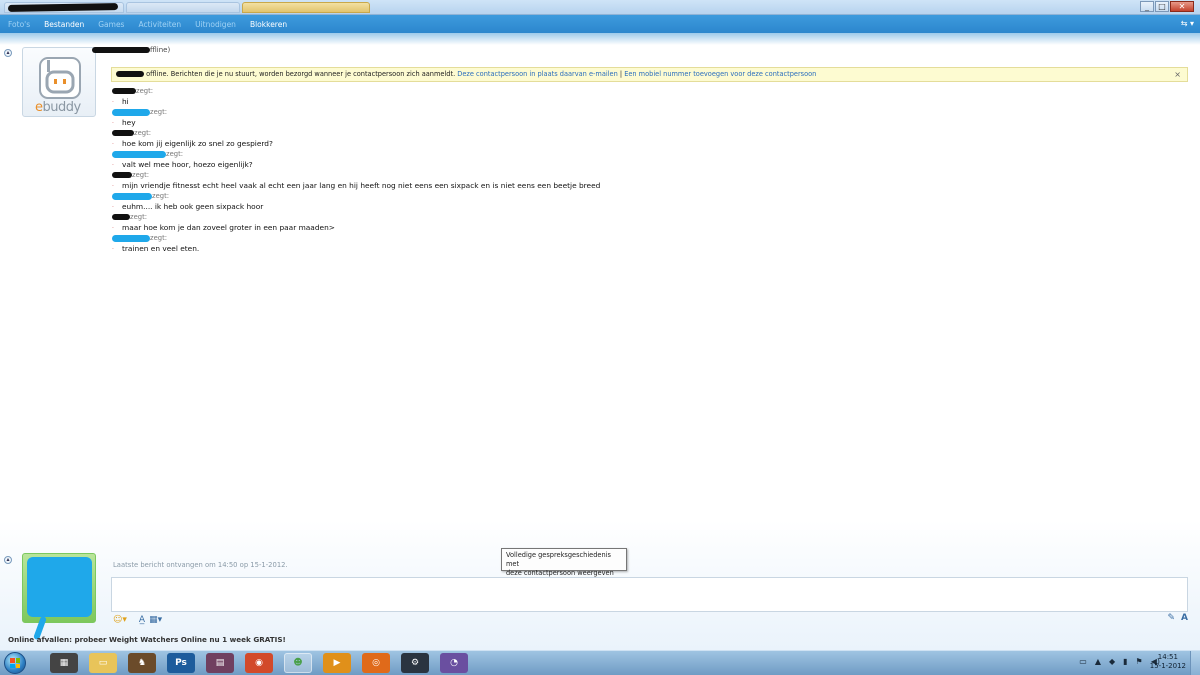  What do you see at coordinates (1098, 661) in the screenshot?
I see `tray-expand-icon: ▲` at bounding box center [1098, 661].